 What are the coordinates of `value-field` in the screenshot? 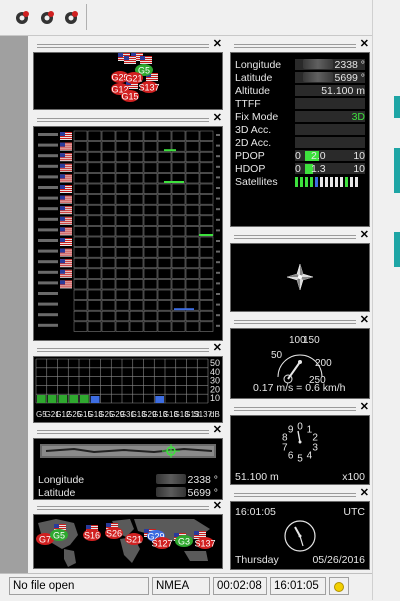 It's located at (330, 103).